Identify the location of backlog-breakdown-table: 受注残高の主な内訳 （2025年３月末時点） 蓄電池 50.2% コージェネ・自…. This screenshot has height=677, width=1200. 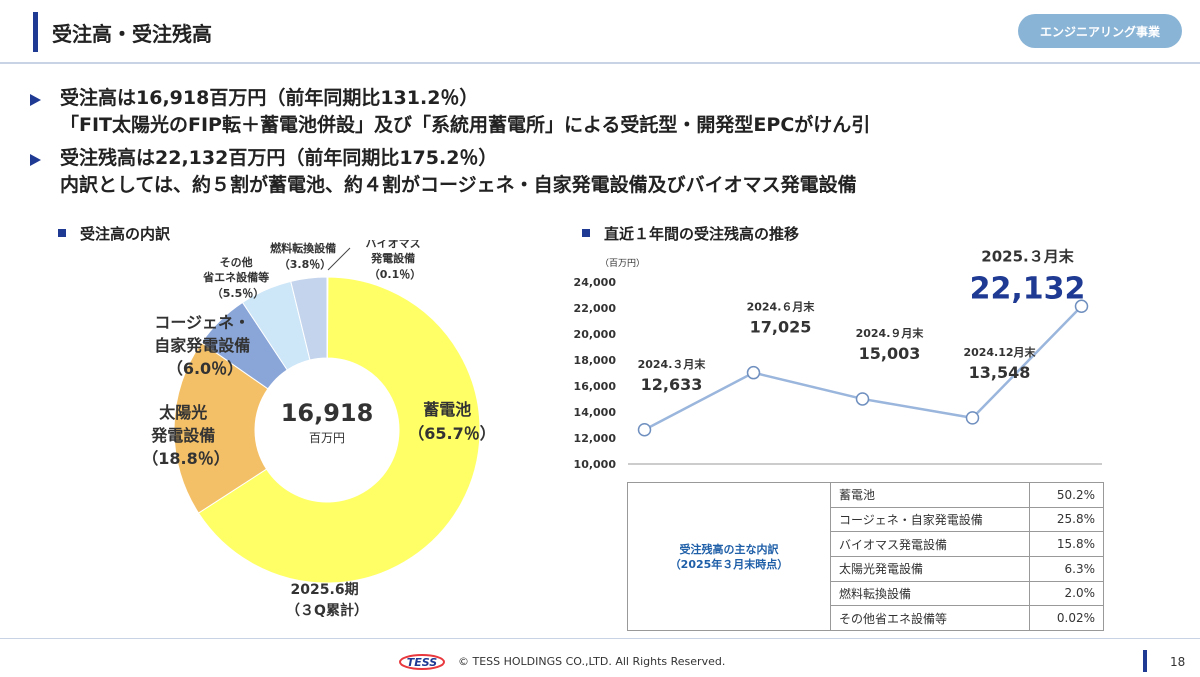
(865, 556).